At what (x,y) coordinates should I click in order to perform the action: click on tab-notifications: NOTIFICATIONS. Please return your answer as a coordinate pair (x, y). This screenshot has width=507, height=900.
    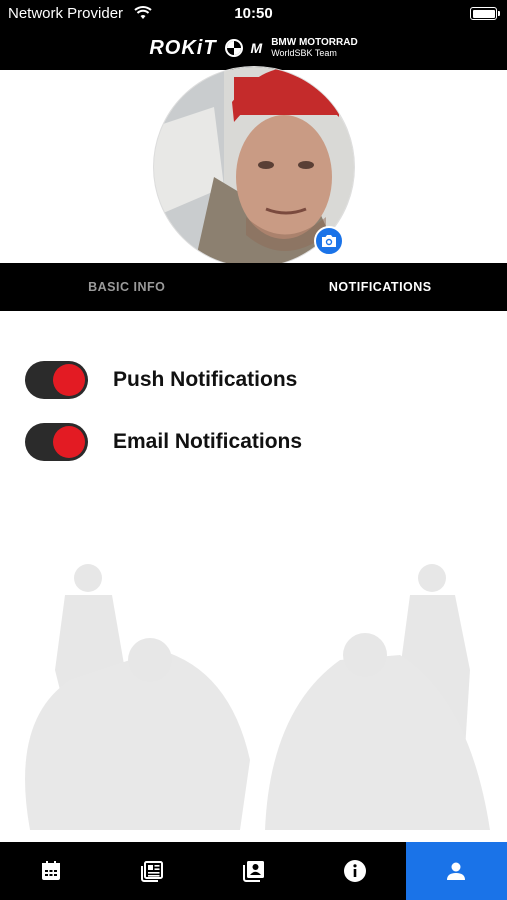
    Looking at the image, I should click on (380, 287).